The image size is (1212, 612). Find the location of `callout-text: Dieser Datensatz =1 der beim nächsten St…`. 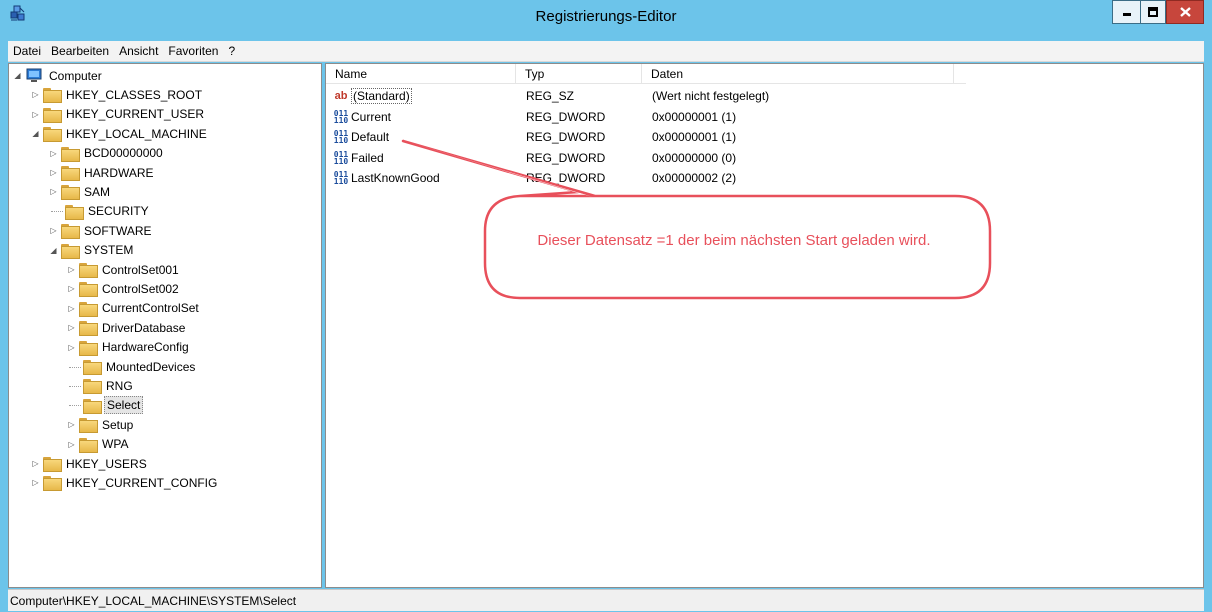

callout-text: Dieser Datensatz =1 der beim nächsten St… is located at coordinates (734, 240).